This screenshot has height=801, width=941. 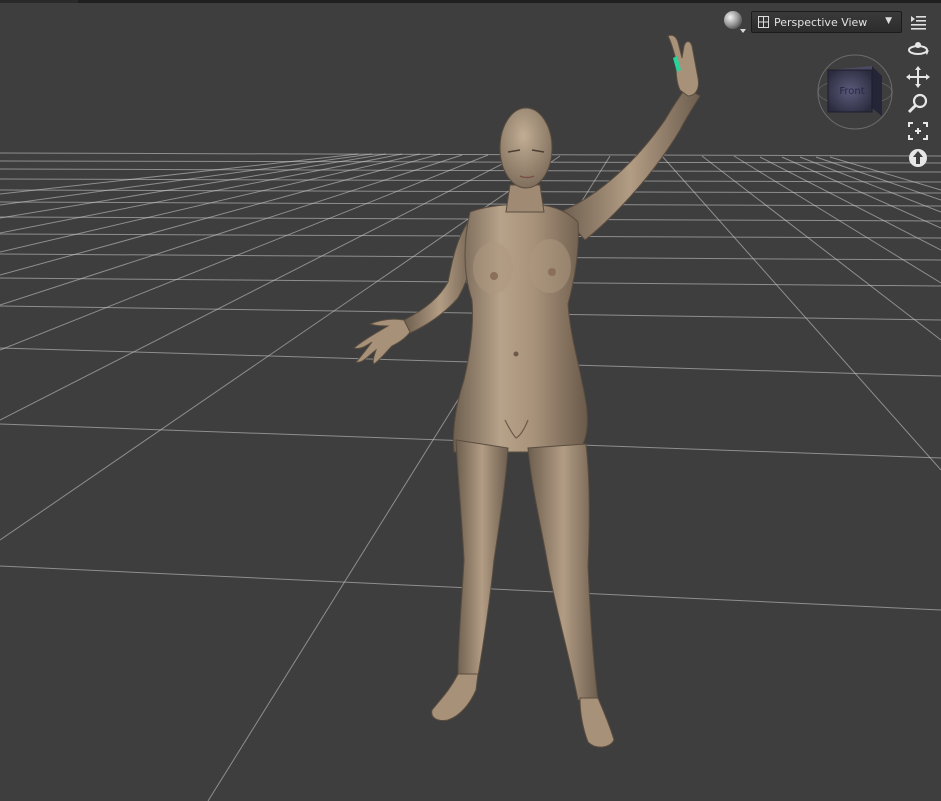 I want to click on frame-tool-button, so click(x=918, y=131).